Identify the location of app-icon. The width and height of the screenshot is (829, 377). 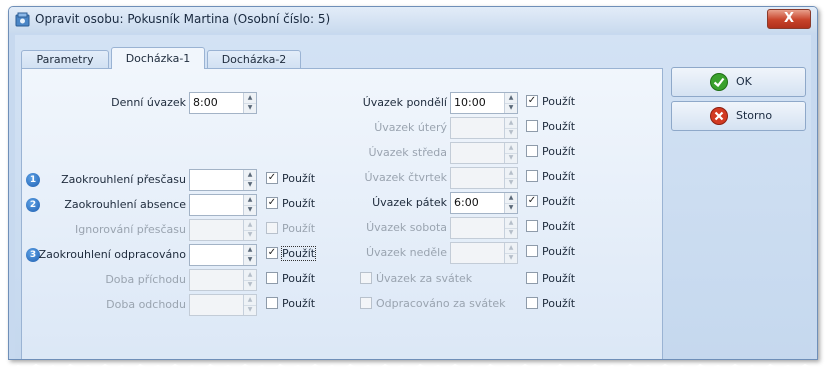
(22, 19).